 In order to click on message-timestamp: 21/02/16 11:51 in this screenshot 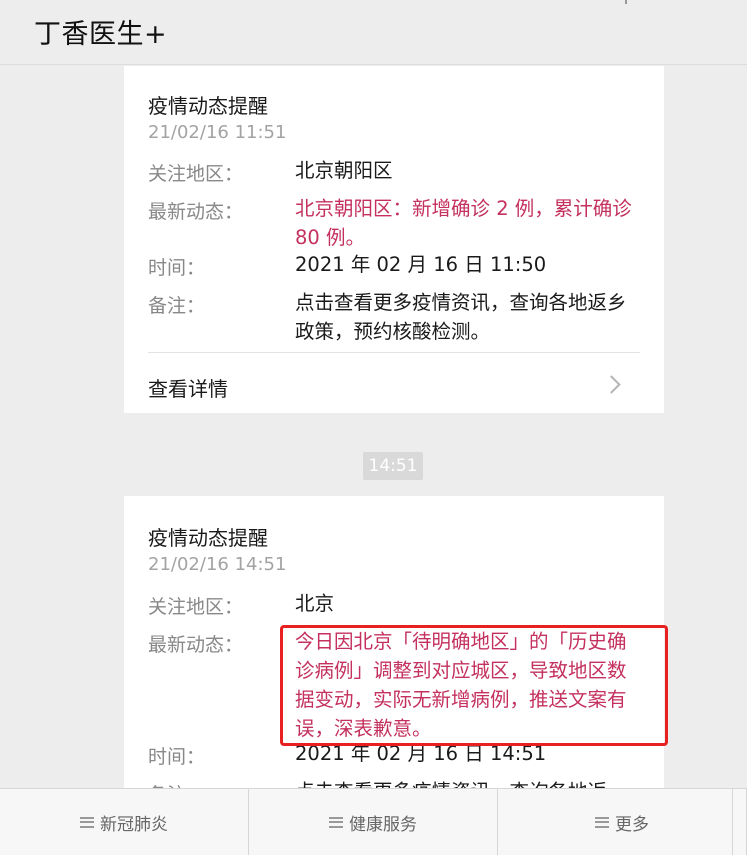, I will do `click(217, 132)`.